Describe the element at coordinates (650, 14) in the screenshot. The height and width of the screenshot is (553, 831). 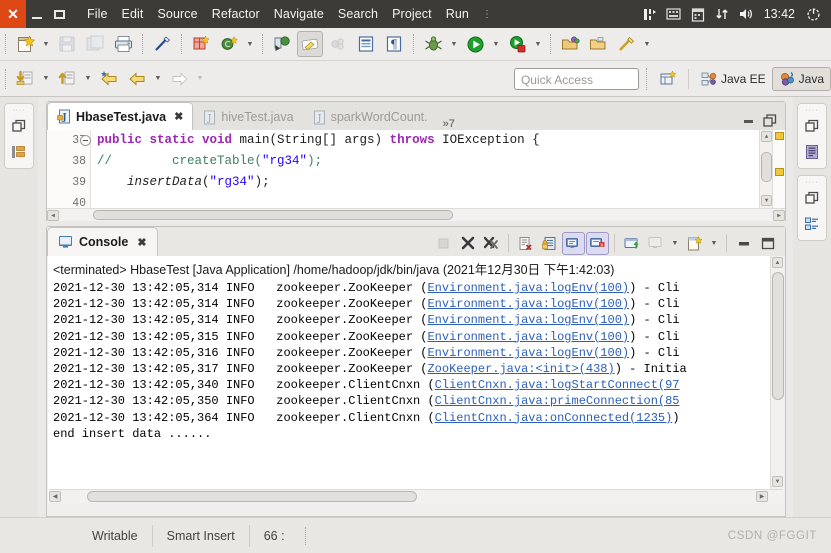
I see `network-icon` at that location.